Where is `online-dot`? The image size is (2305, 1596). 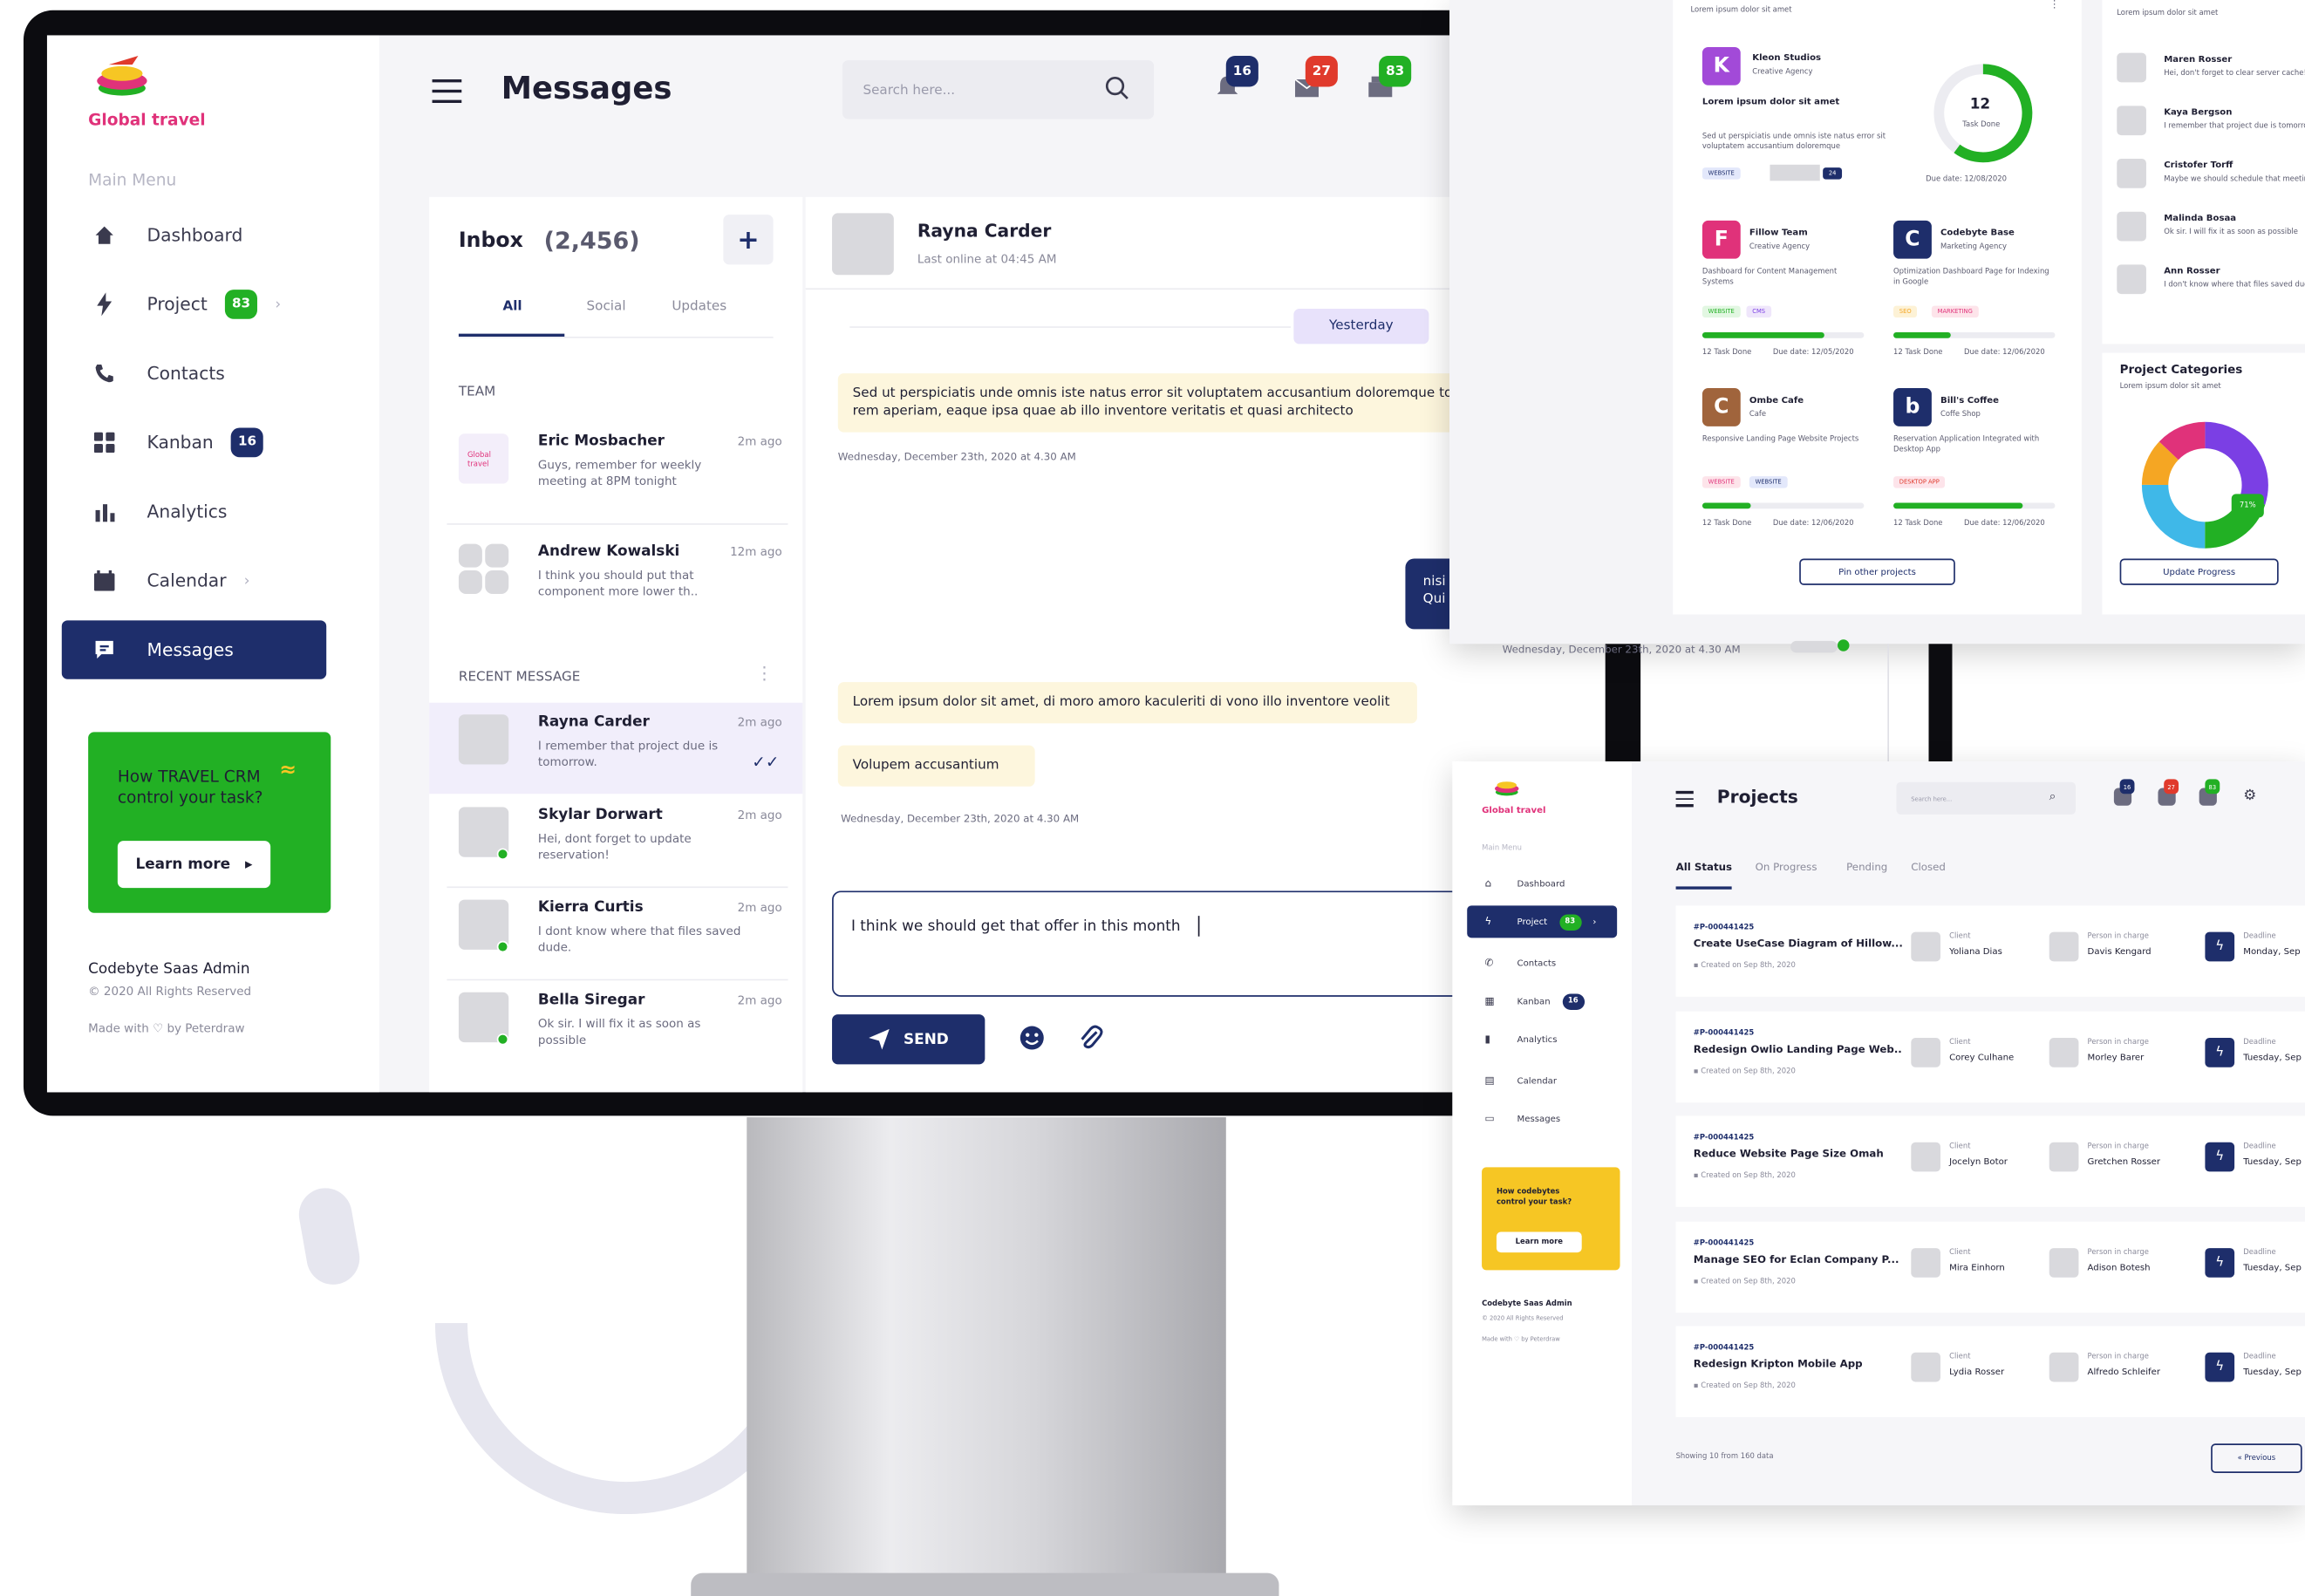 online-dot is located at coordinates (1844, 645).